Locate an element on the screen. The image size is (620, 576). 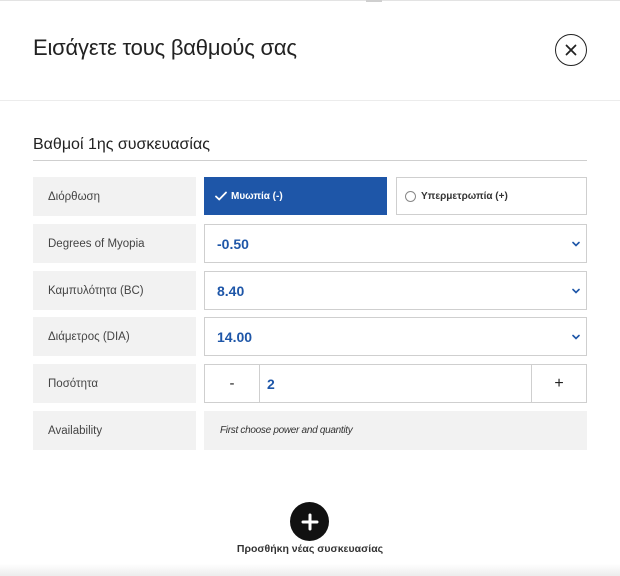
plus-icon is located at coordinates (309, 521).